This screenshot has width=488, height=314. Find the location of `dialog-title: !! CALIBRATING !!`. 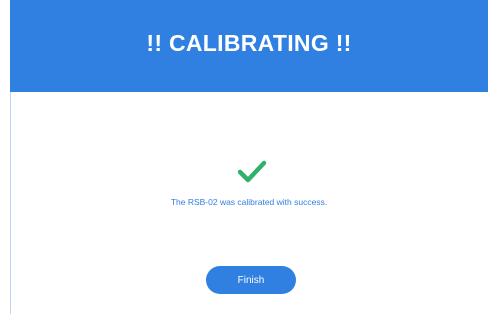

dialog-title: !! CALIBRATING !! is located at coordinates (249, 42).